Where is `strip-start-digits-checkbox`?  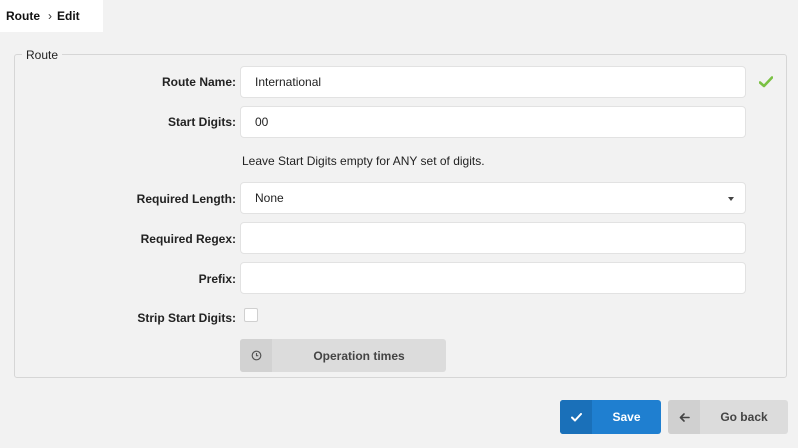
strip-start-digits-checkbox is located at coordinates (251, 315).